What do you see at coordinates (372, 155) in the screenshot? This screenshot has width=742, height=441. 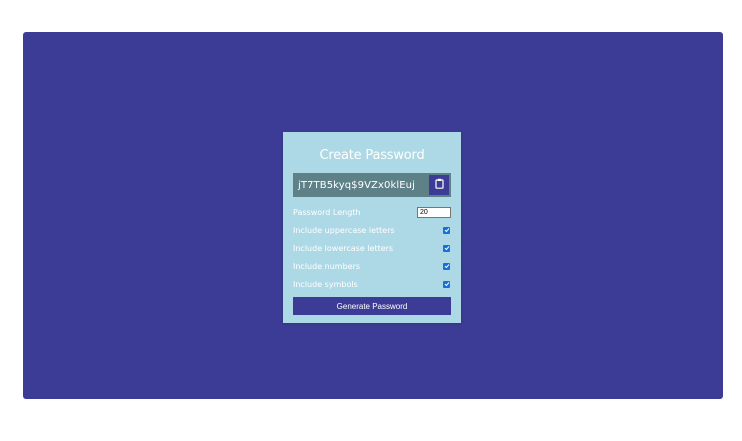 I see `page-title: Create Password` at bounding box center [372, 155].